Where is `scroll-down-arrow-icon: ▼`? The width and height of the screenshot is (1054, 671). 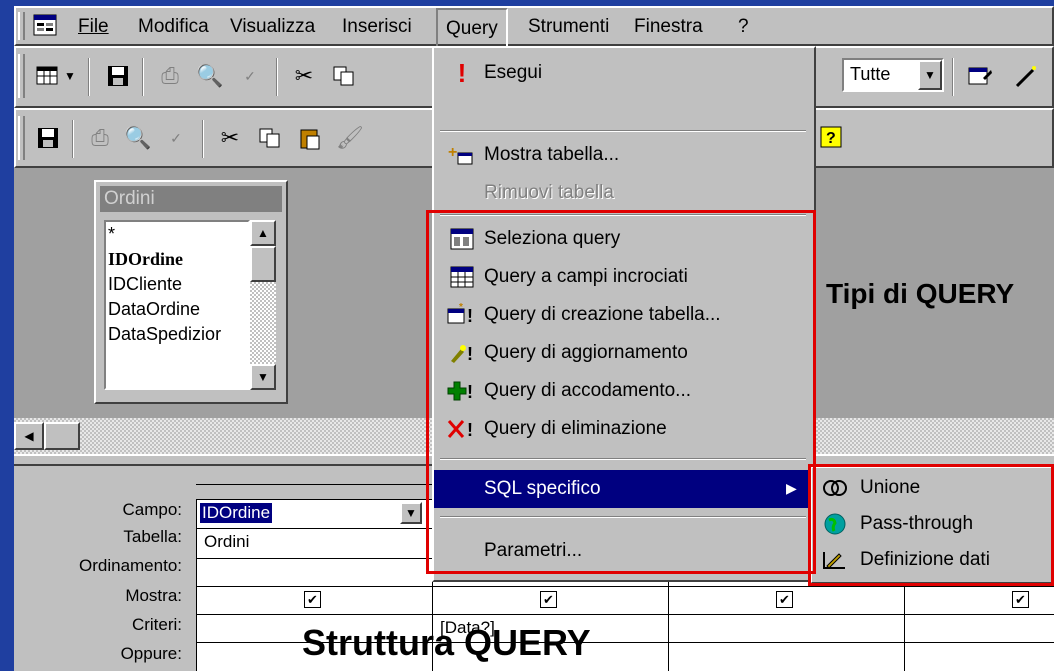
scroll-down-arrow-icon: ▼ is located at coordinates (263, 377).